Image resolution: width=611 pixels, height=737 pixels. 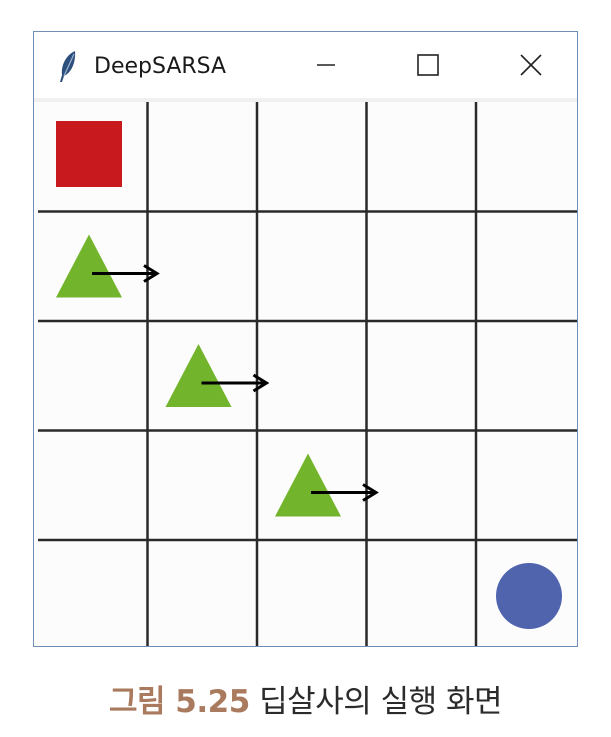 What do you see at coordinates (68, 66) in the screenshot?
I see `feather-icon` at bounding box center [68, 66].